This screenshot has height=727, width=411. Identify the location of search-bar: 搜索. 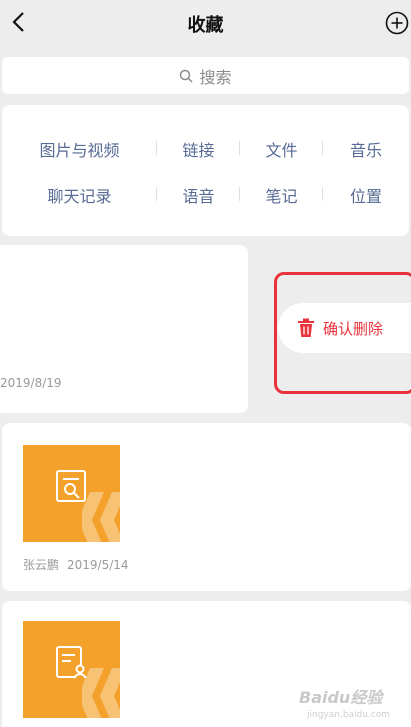
(205, 75).